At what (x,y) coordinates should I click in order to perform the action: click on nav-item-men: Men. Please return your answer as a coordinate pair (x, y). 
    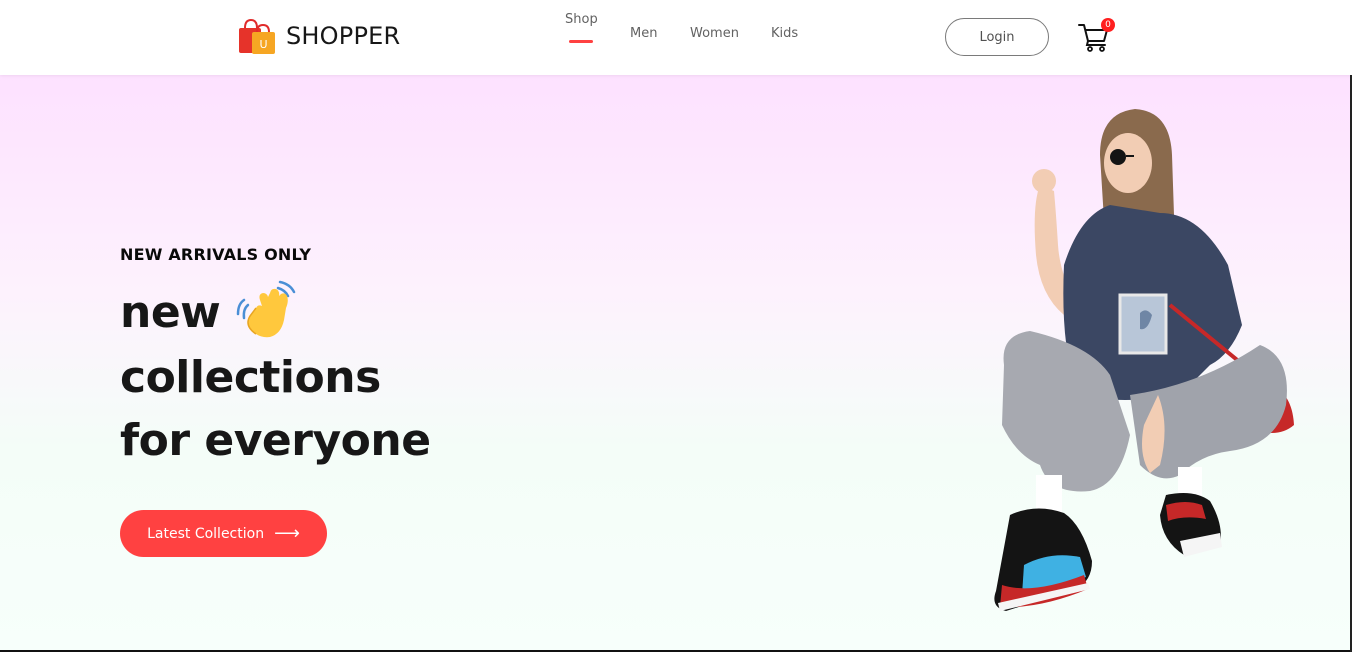
    Looking at the image, I should click on (643, 33).